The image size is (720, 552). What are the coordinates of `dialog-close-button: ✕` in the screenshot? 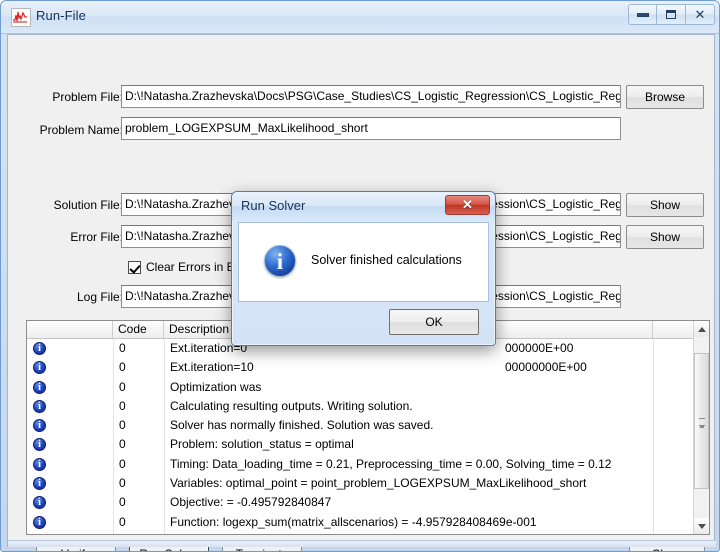 It's located at (467, 205).